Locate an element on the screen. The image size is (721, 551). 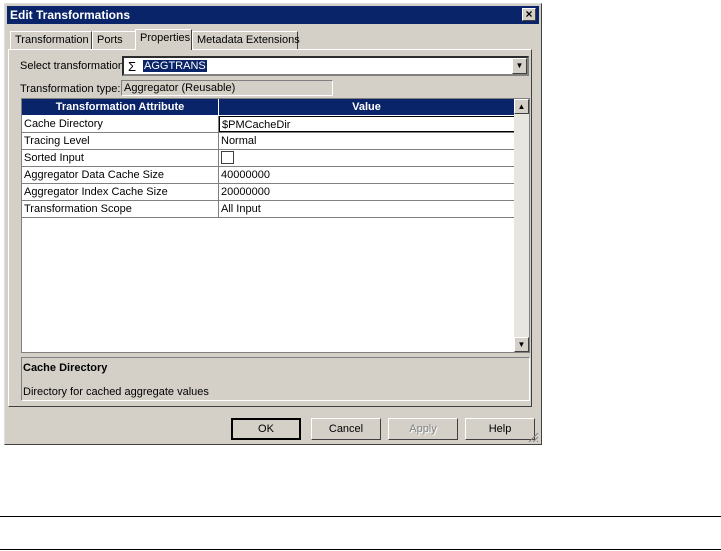
description-title: Cache Directory is located at coordinates (65, 368).